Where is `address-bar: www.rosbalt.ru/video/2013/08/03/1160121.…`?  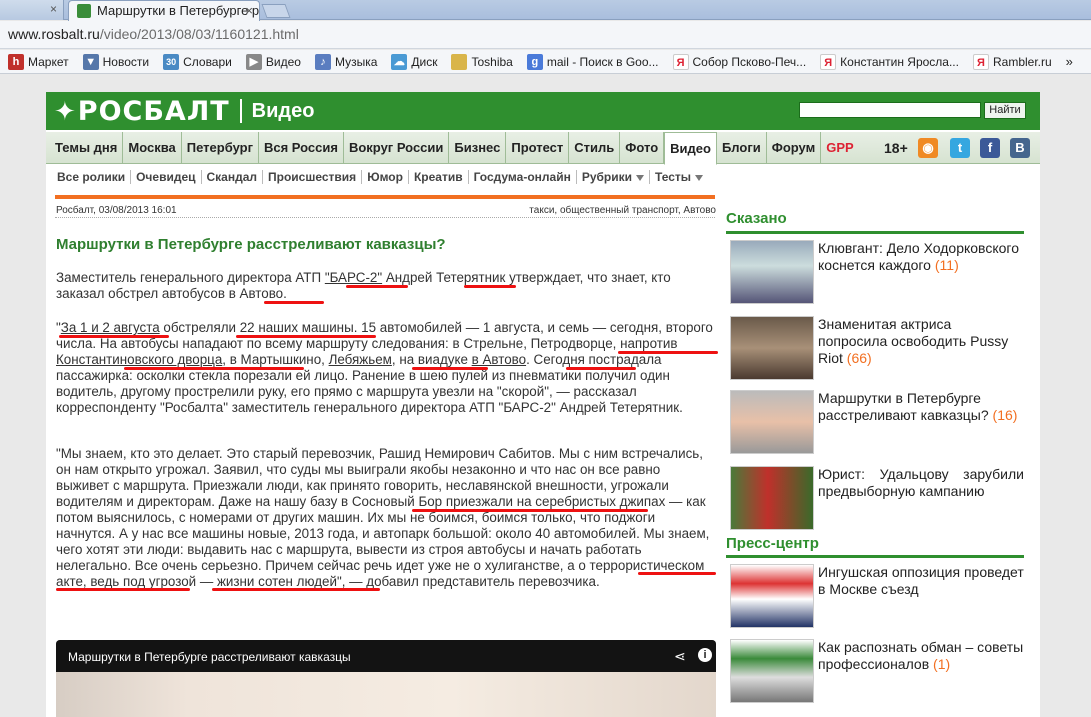 address-bar: www.rosbalt.ru/video/2013/08/03/1160121.… is located at coordinates (545, 35).